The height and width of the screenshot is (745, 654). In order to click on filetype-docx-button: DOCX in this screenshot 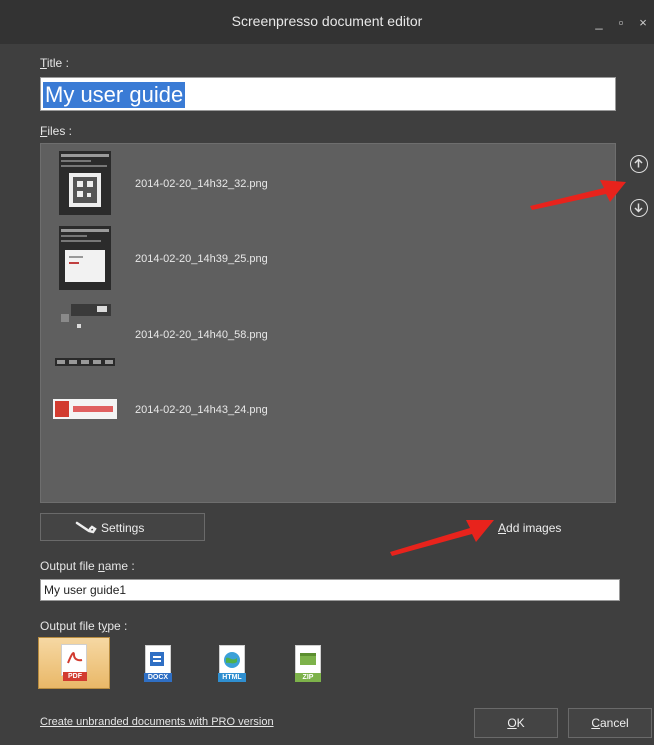, I will do `click(158, 663)`.